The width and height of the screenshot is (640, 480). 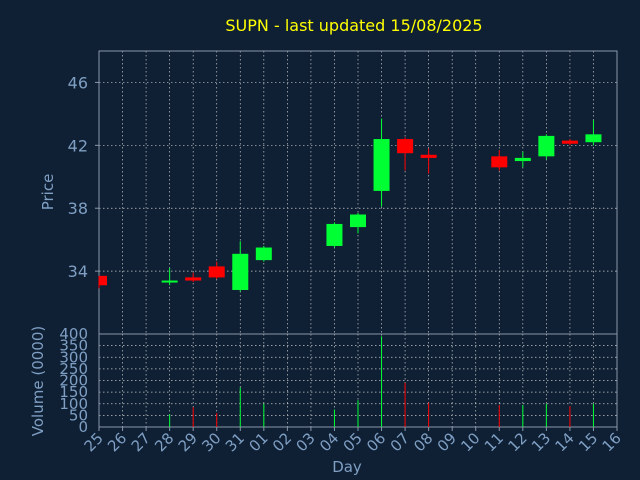 What do you see at coordinates (78, 82) in the screenshot?
I see `price-tick-label: 46` at bounding box center [78, 82].